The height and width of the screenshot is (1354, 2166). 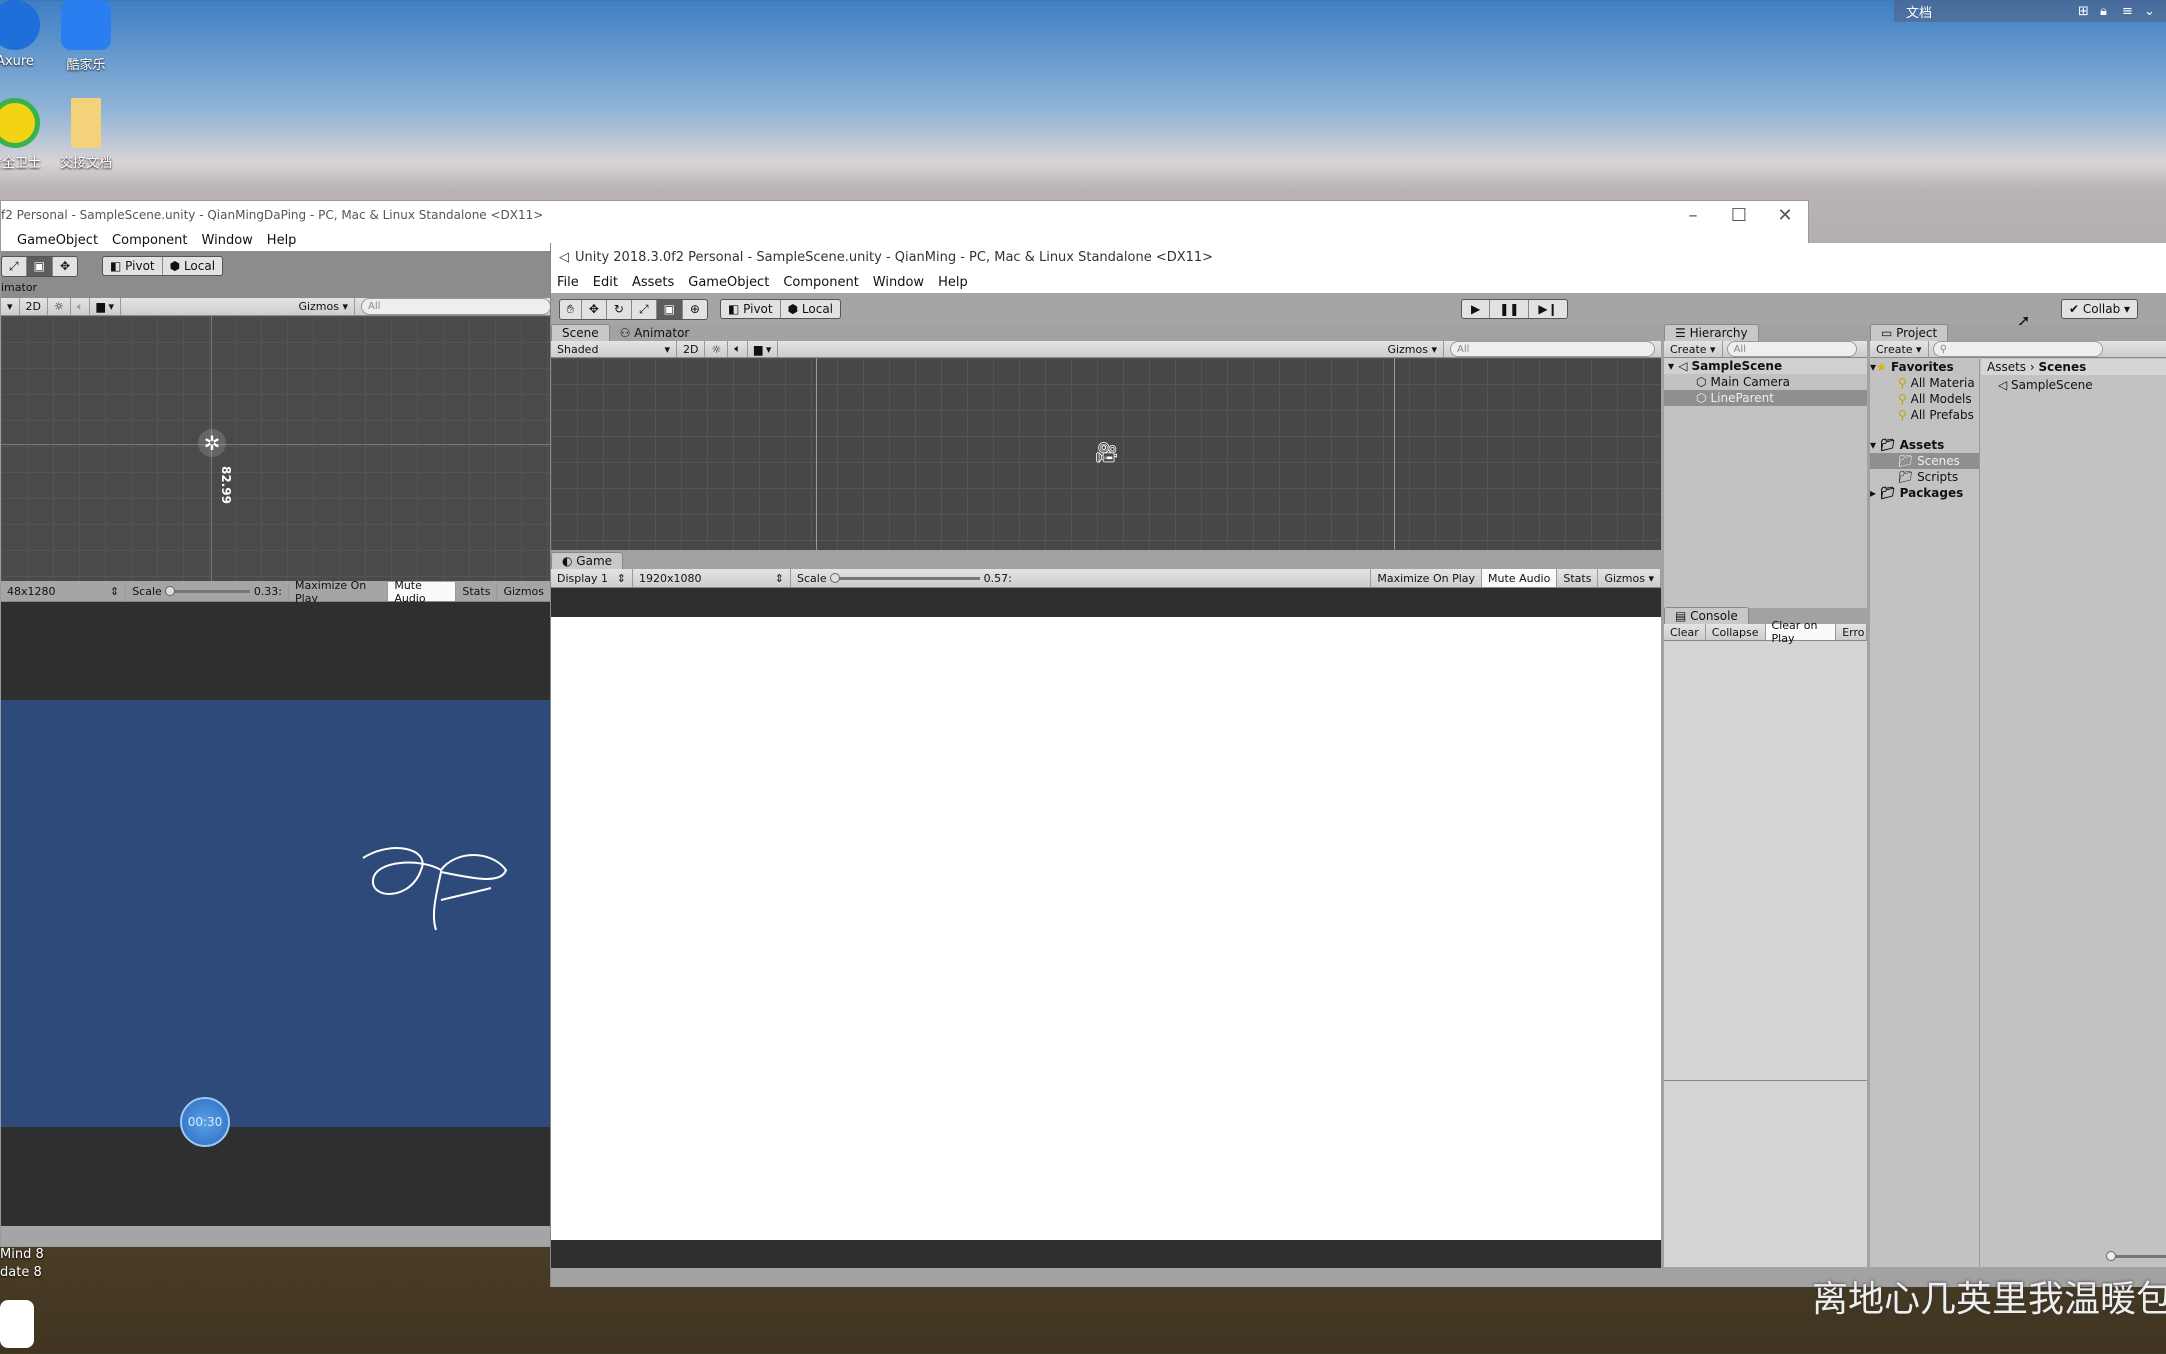 What do you see at coordinates (1924, 383) in the screenshot?
I see `favorite-all-materials: ⚲ All Materia` at bounding box center [1924, 383].